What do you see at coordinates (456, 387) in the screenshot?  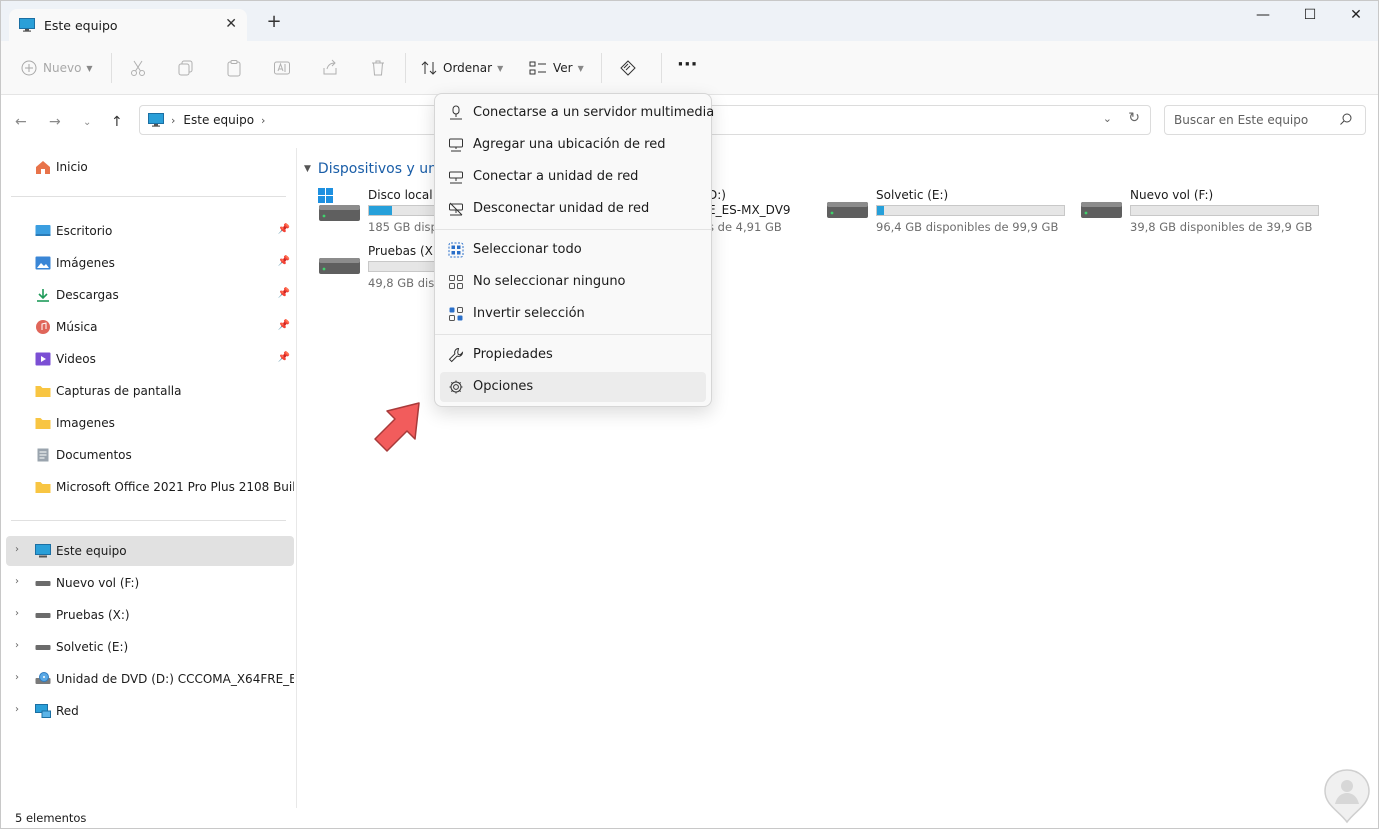 I see `gear-icon` at bounding box center [456, 387].